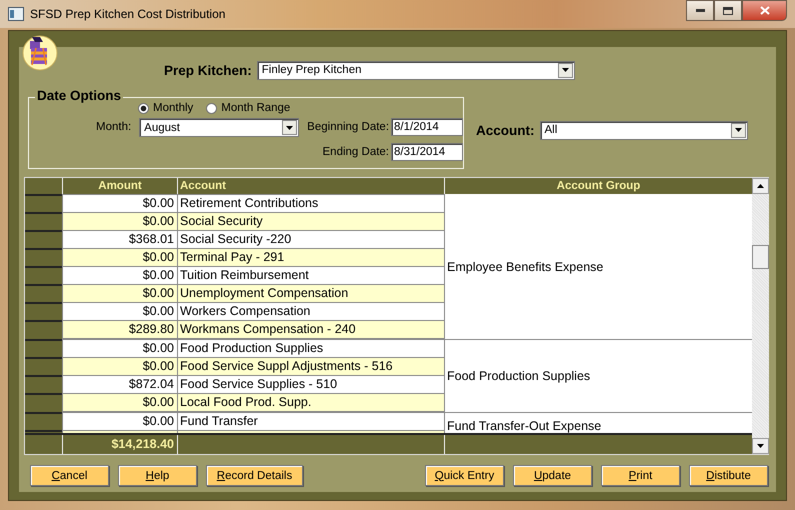 The width and height of the screenshot is (795, 510). I want to click on table-cell: Social Security, so click(310, 221).